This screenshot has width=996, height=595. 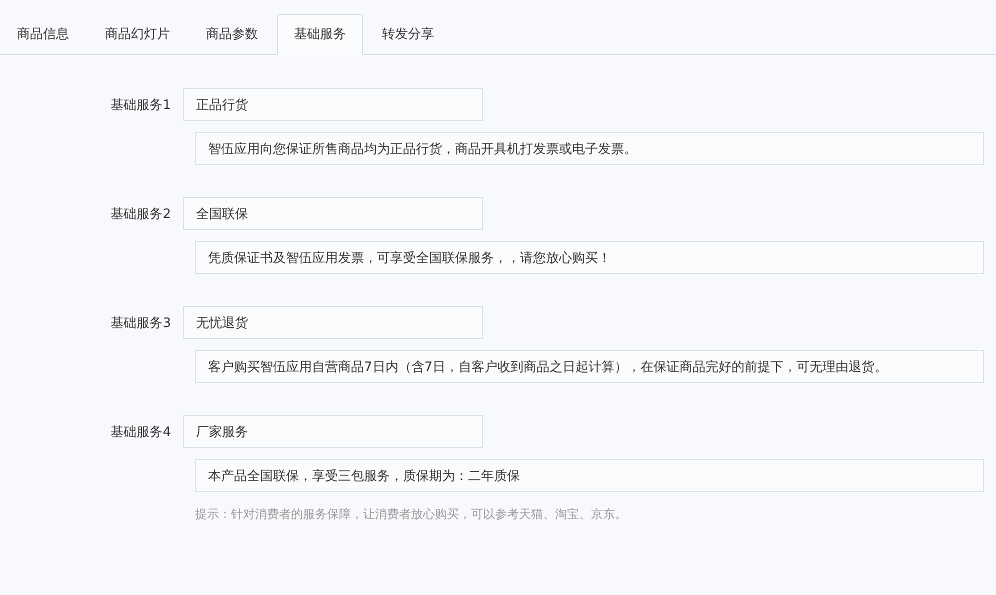 What do you see at coordinates (320, 34) in the screenshot?
I see `tab: 基础服务` at bounding box center [320, 34].